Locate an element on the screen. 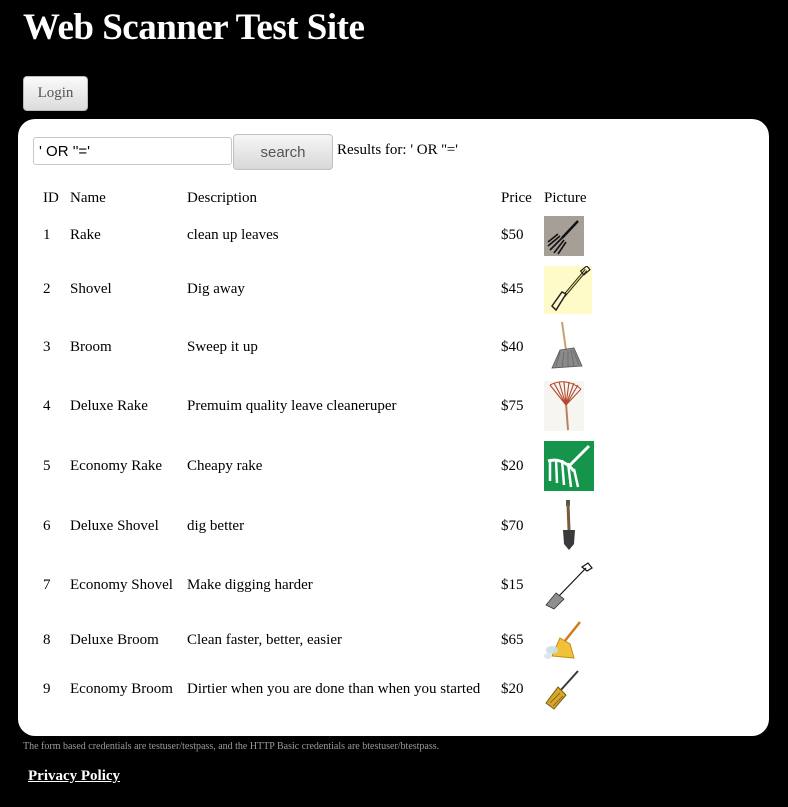 The image size is (788, 807). shovel-line-icon is located at coordinates (569, 585).